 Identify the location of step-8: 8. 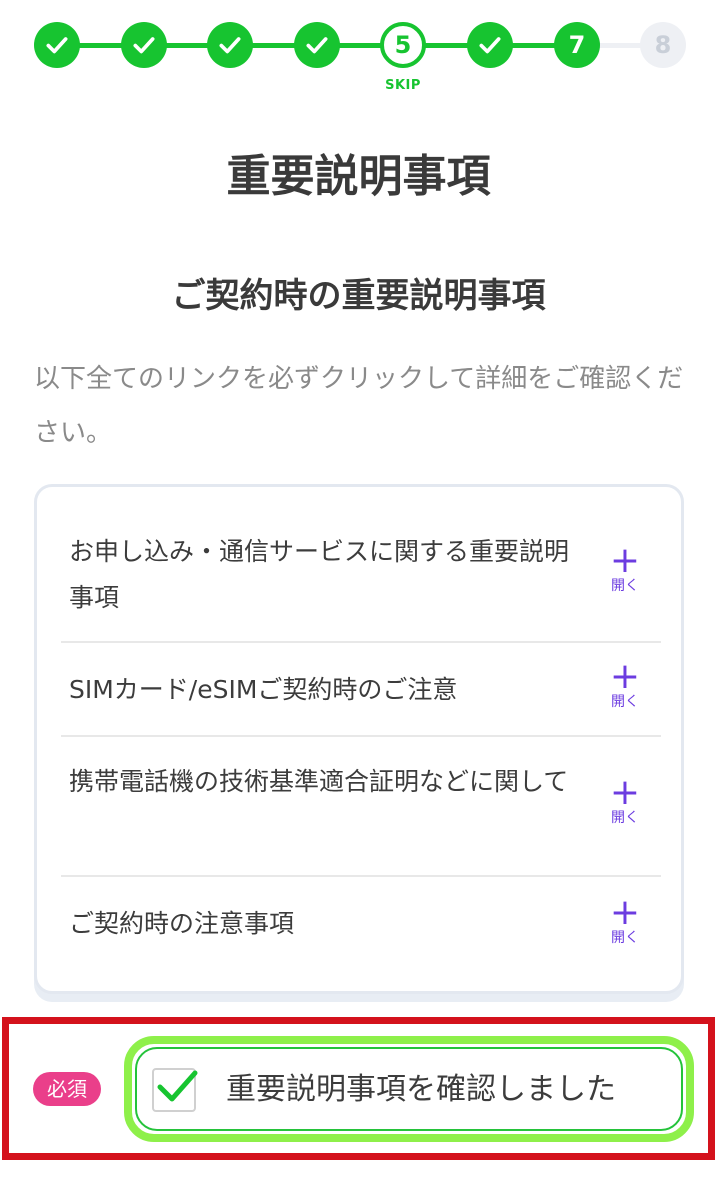
(663, 45).